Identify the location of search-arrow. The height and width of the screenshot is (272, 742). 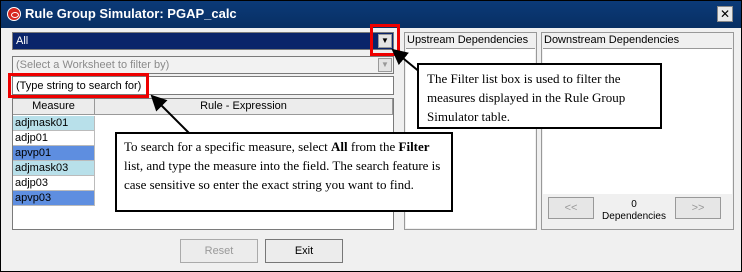
(170, 114).